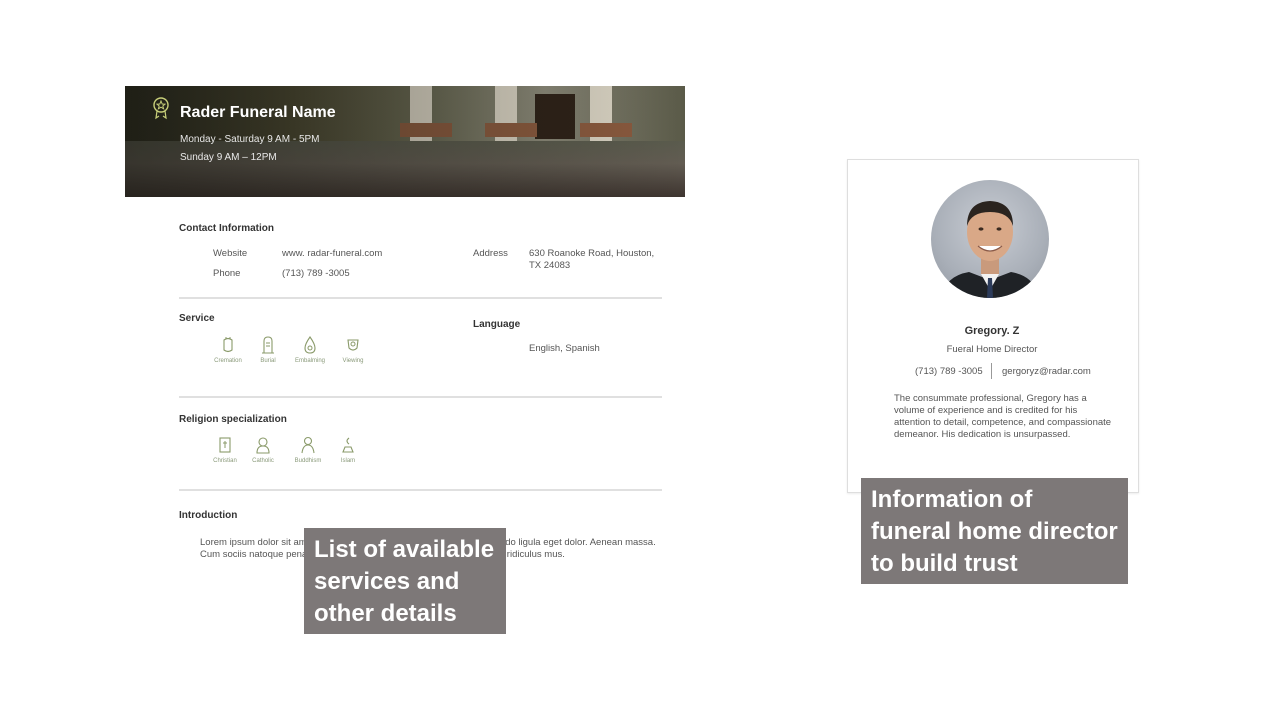 The image size is (1280, 720). I want to click on religion-item-christian: Christian, so click(225, 450).